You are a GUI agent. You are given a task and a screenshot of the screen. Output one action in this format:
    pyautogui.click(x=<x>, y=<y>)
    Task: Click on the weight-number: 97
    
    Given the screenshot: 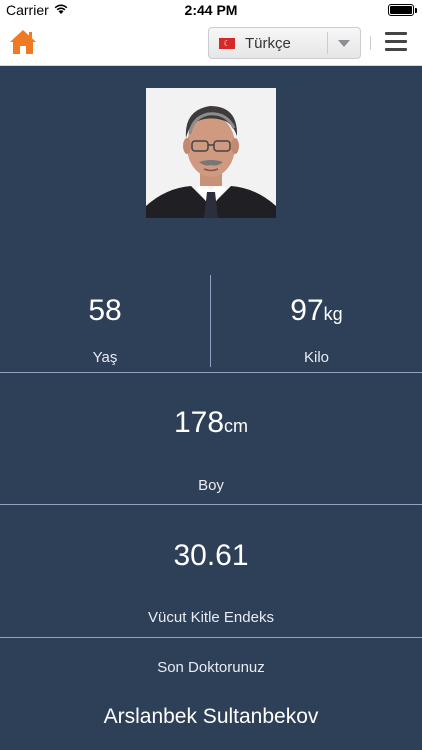 What is the action you would take?
    pyautogui.click(x=307, y=310)
    